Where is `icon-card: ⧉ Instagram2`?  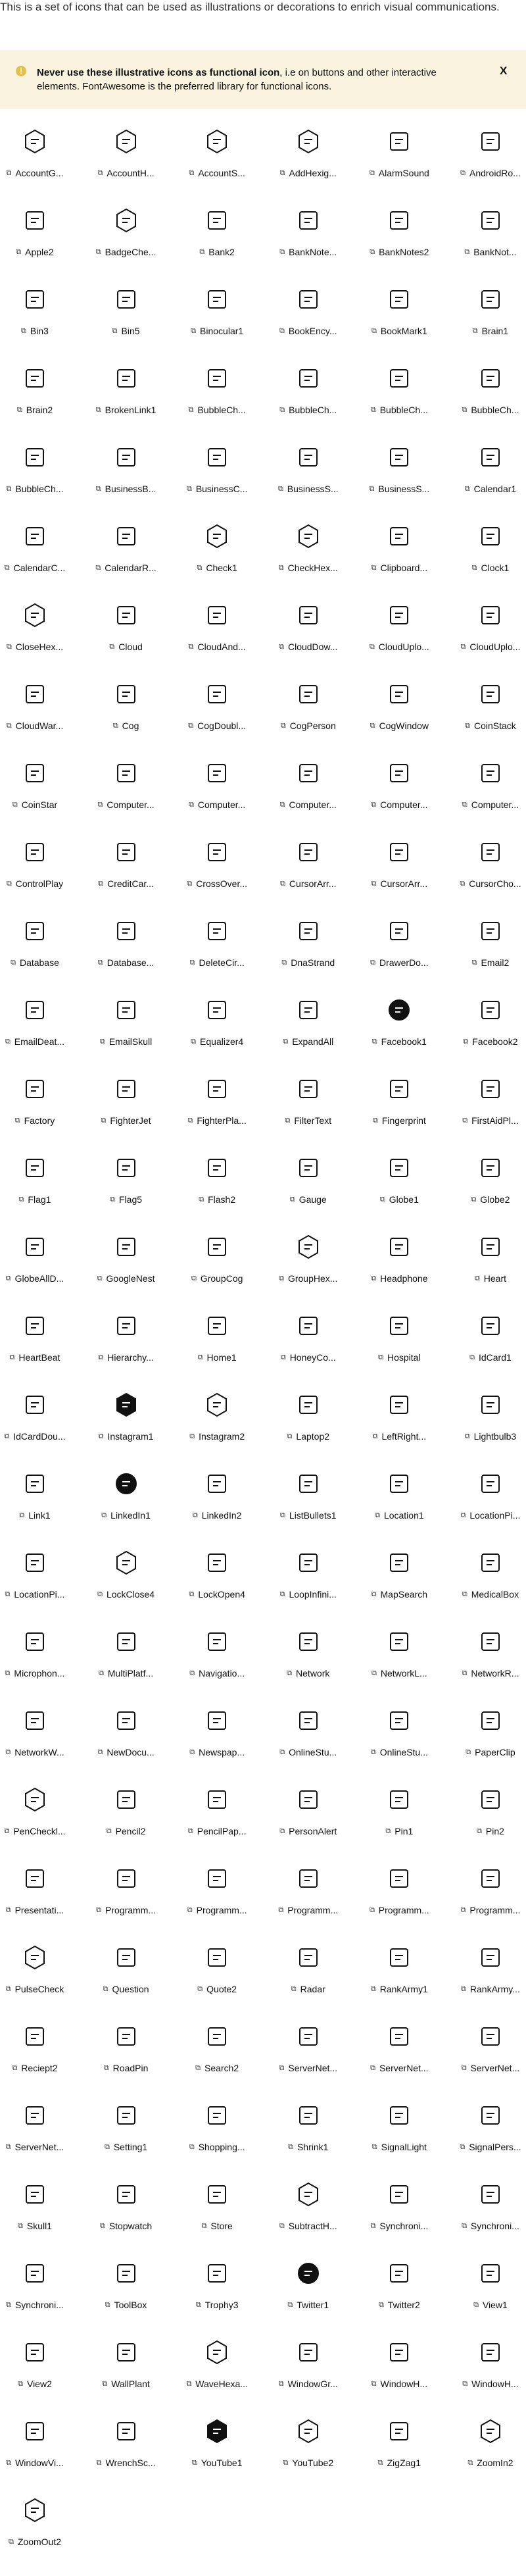
icon-card: ⧉ Instagram2 is located at coordinates (217, 1431).